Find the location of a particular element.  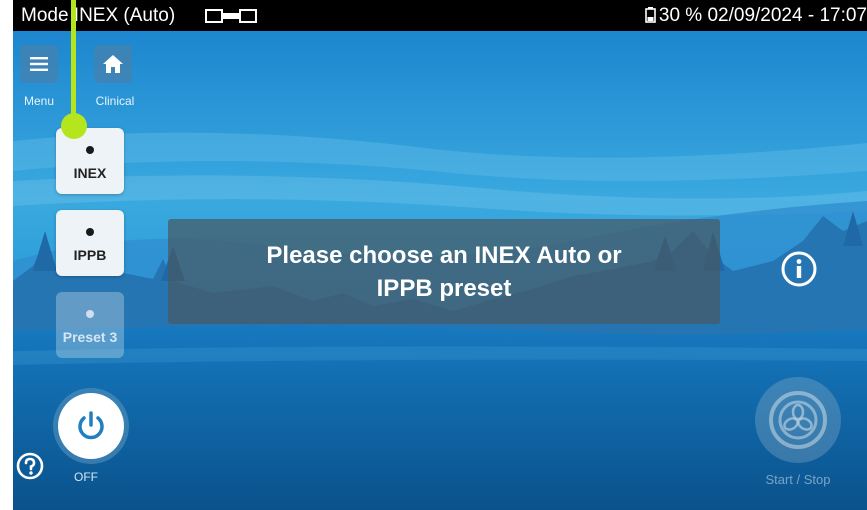

home-icon is located at coordinates (113, 64).